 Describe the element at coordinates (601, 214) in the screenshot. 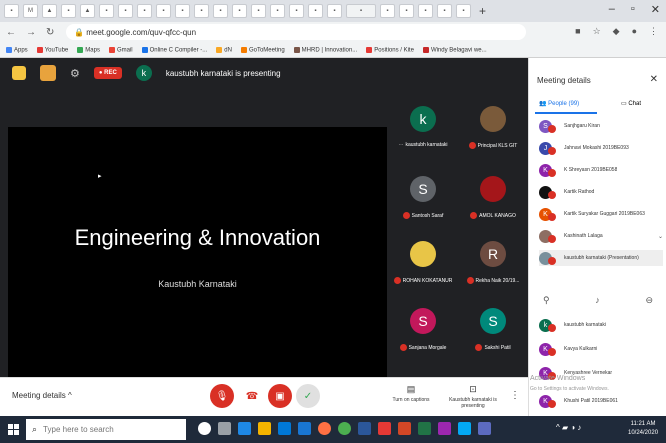

I see `participant-row: K Kartik Suryakar Guggari 2019BE063` at that location.